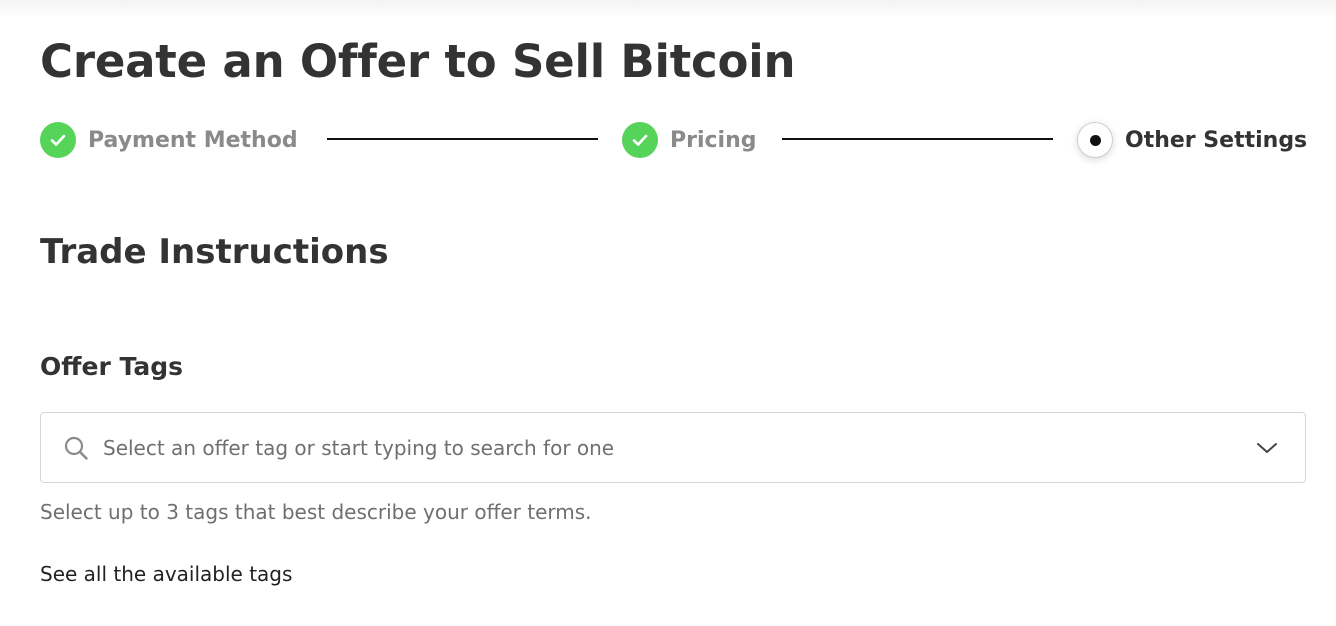 This screenshot has height=626, width=1336. Describe the element at coordinates (166, 574) in the screenshot. I see `see-all-tags-link: See all the available tags` at that location.